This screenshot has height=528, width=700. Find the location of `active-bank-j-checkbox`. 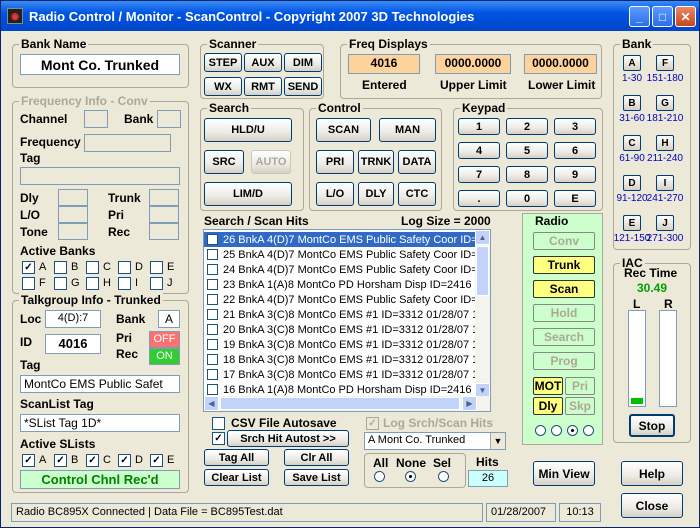

active-bank-j-checkbox is located at coordinates (156, 283).